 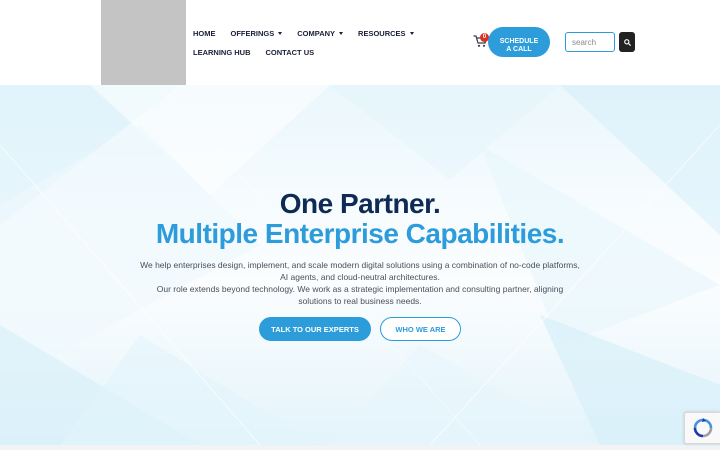 What do you see at coordinates (316, 33) in the screenshot?
I see `nav-item-label: COMPANY` at bounding box center [316, 33].